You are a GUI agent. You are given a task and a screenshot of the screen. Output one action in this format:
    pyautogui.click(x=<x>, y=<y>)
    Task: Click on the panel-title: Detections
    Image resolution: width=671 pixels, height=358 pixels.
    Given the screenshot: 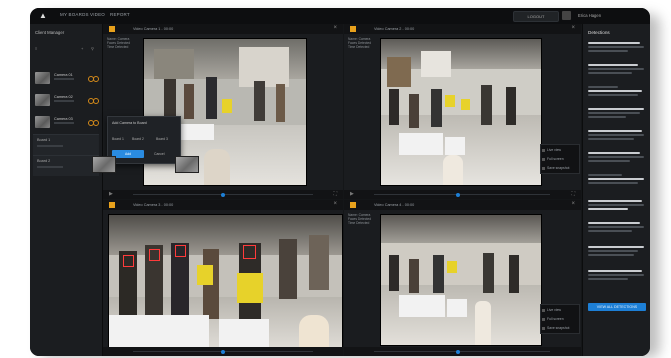 What is the action you would take?
    pyautogui.click(x=599, y=32)
    